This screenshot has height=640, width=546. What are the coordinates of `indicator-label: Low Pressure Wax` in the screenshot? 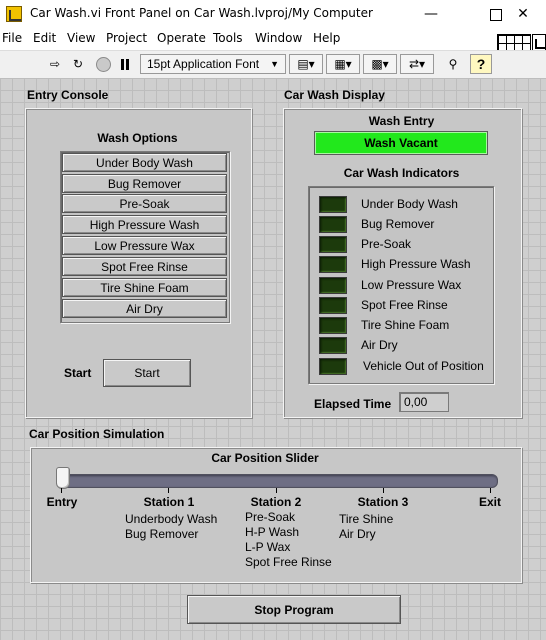 It's located at (411, 285).